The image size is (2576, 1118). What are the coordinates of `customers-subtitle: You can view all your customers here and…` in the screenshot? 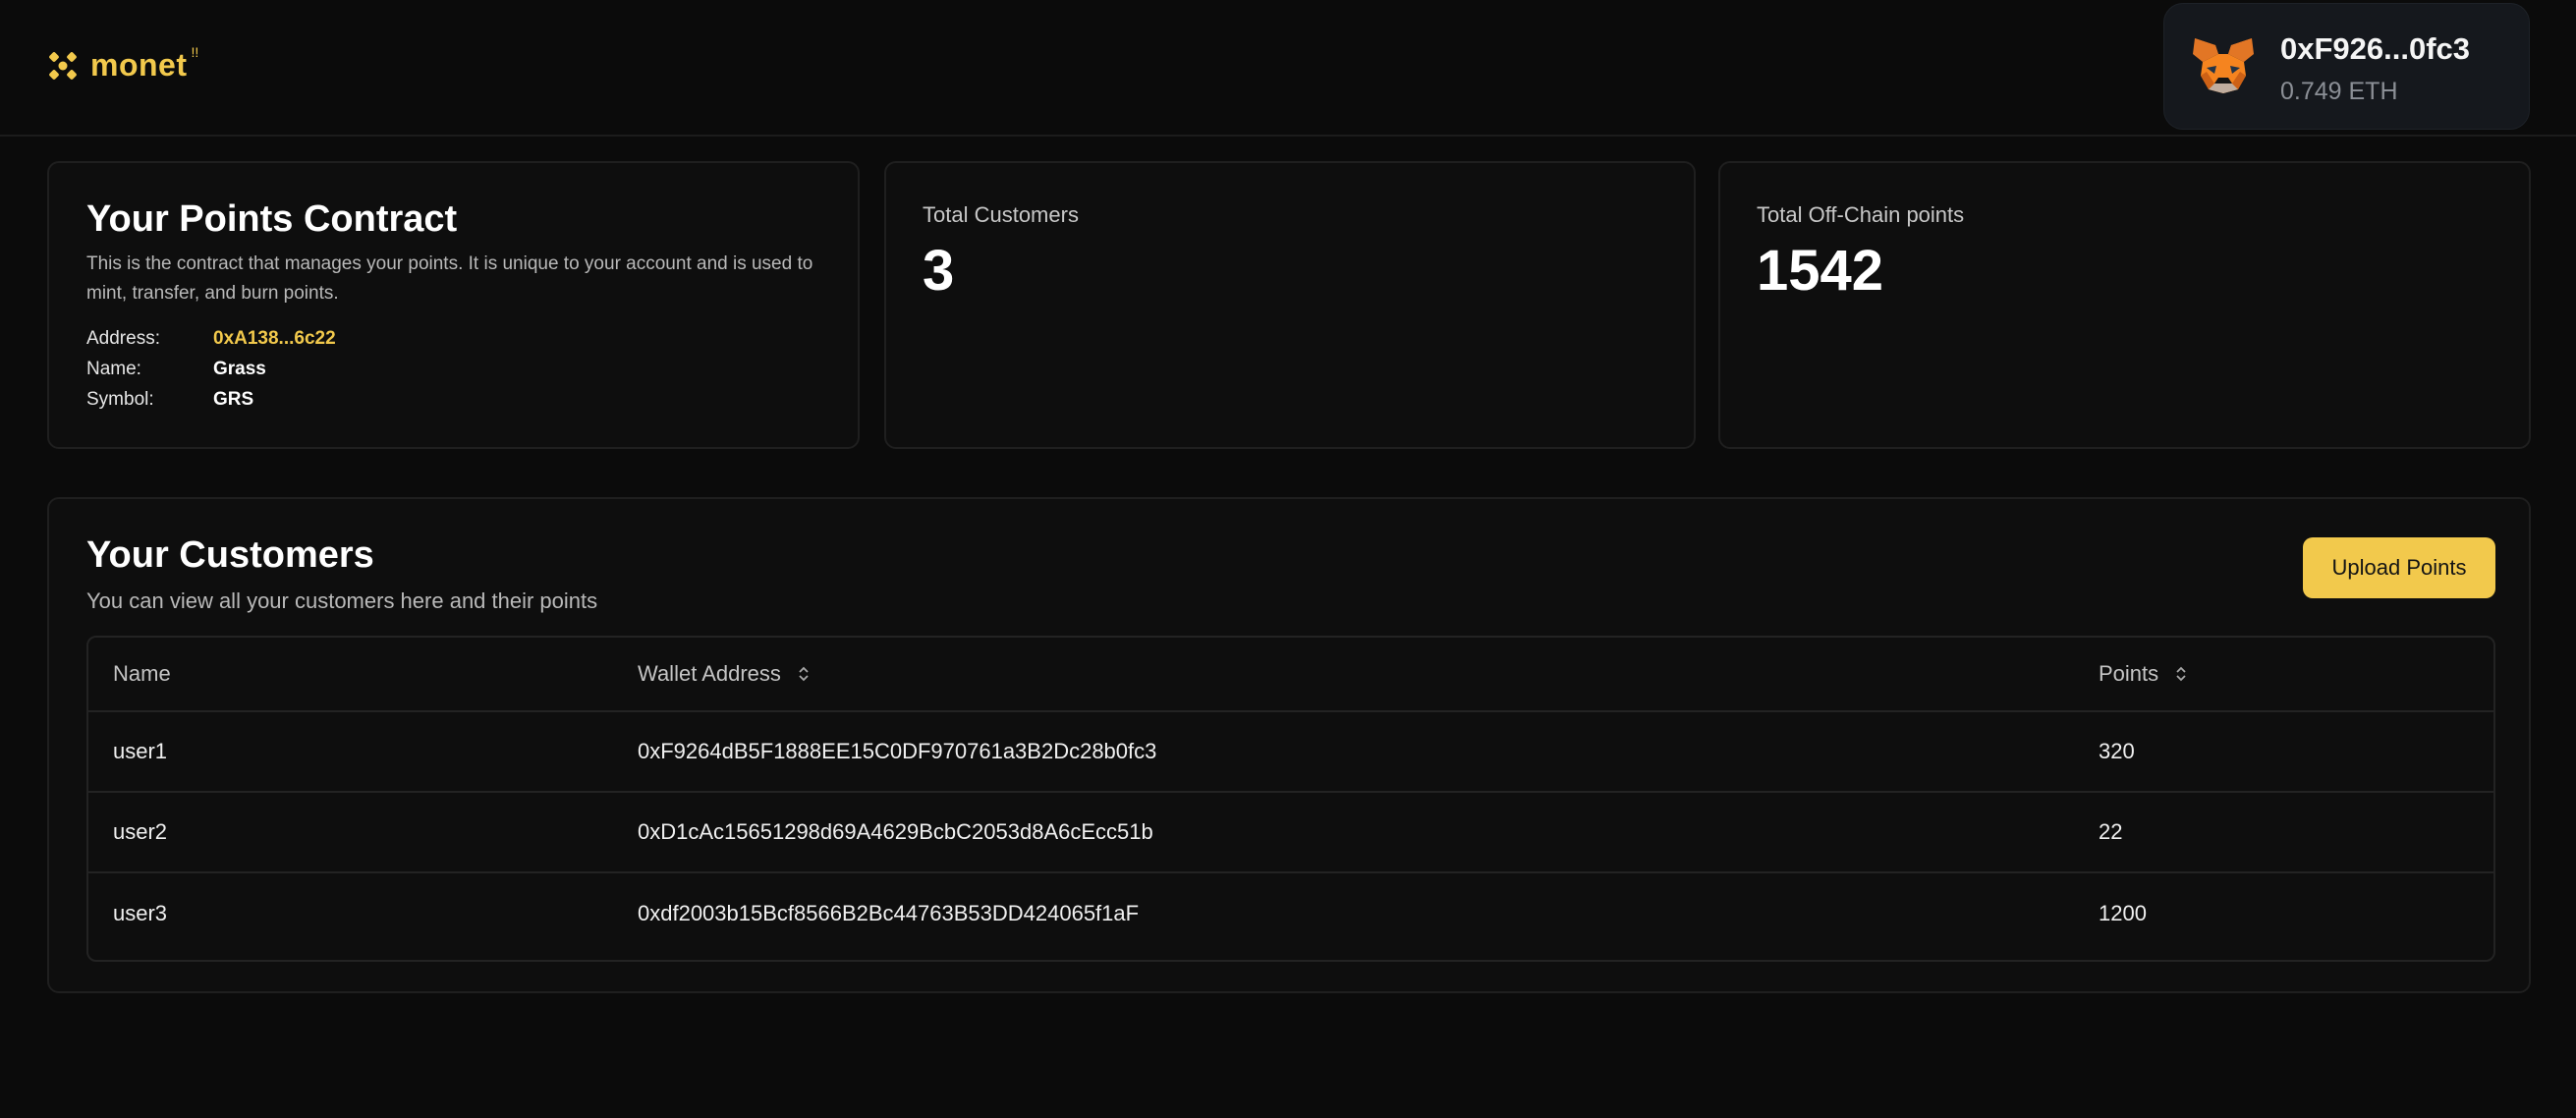 It's located at (342, 600).